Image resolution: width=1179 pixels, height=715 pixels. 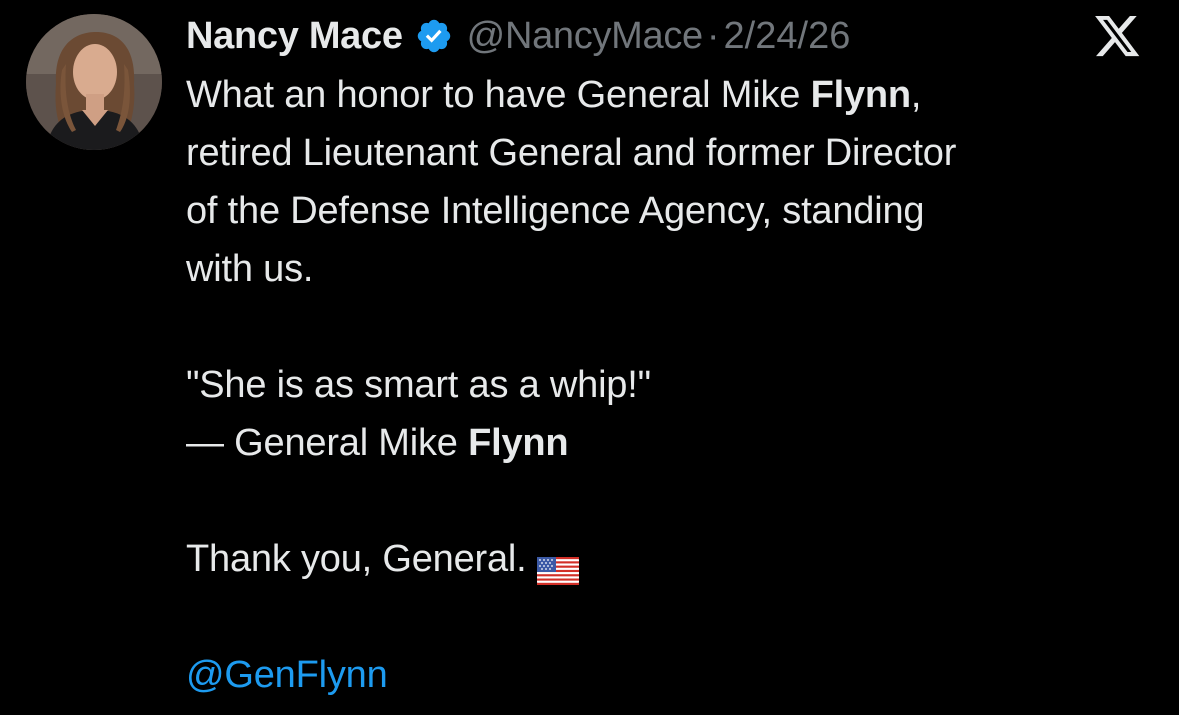 What do you see at coordinates (861, 95) in the screenshot?
I see `body-bold-segment: Flynn` at bounding box center [861, 95].